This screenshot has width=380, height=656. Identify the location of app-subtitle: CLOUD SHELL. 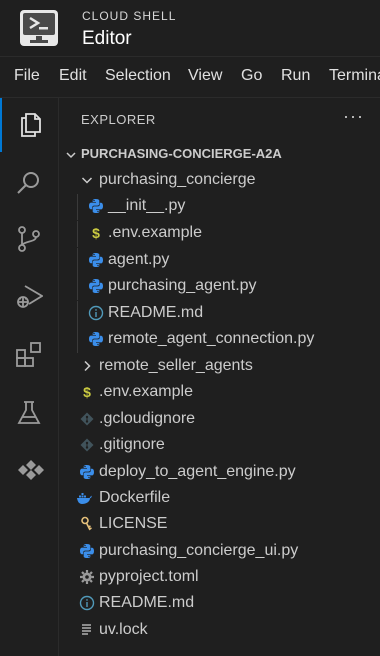
(129, 16).